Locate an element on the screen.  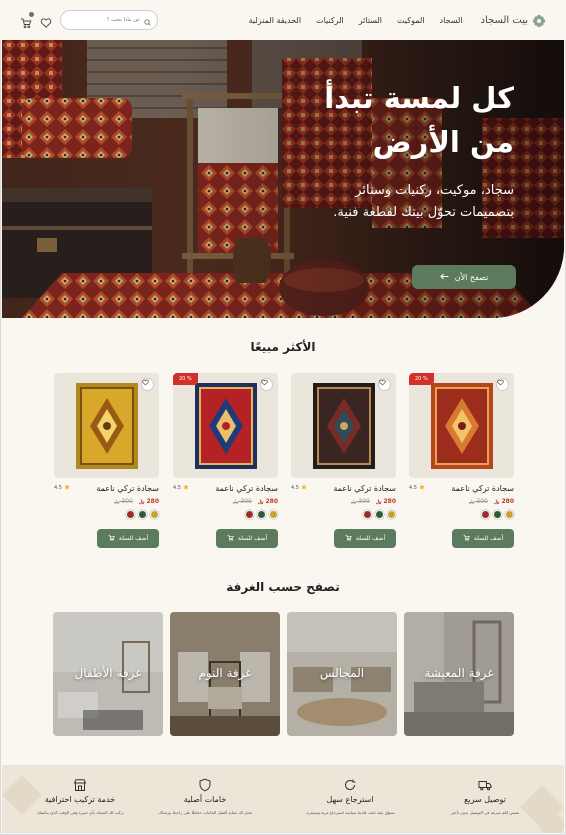
truck-icon is located at coordinates (485, 784).